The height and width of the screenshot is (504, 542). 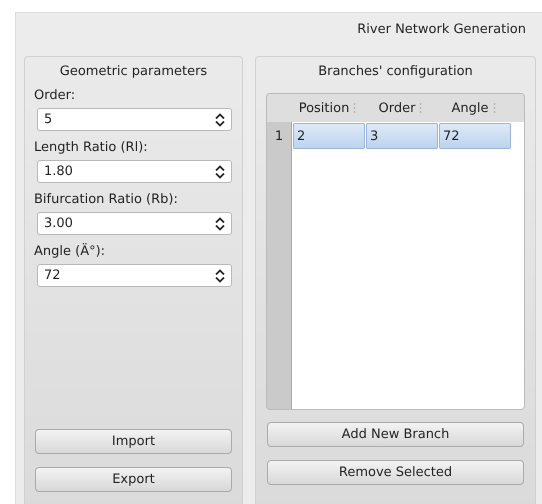 What do you see at coordinates (55, 96) in the screenshot?
I see `field-label: Order:` at bounding box center [55, 96].